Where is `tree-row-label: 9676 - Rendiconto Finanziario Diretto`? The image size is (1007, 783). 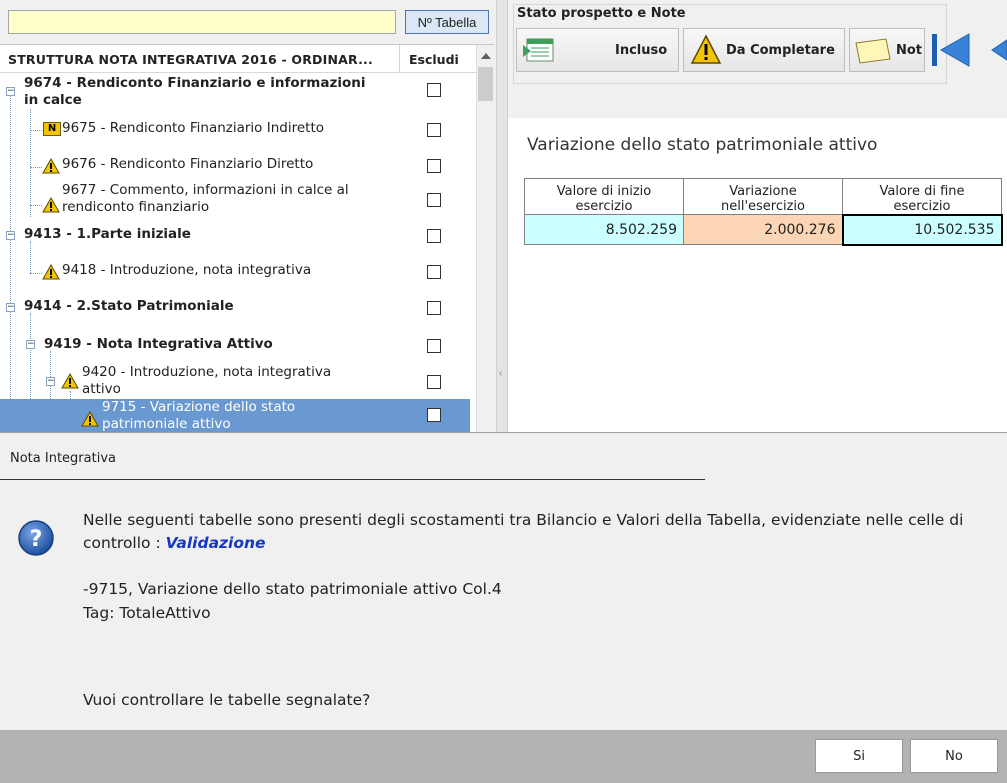 tree-row-label: 9676 - Rendiconto Finanziario Diretto is located at coordinates (187, 164).